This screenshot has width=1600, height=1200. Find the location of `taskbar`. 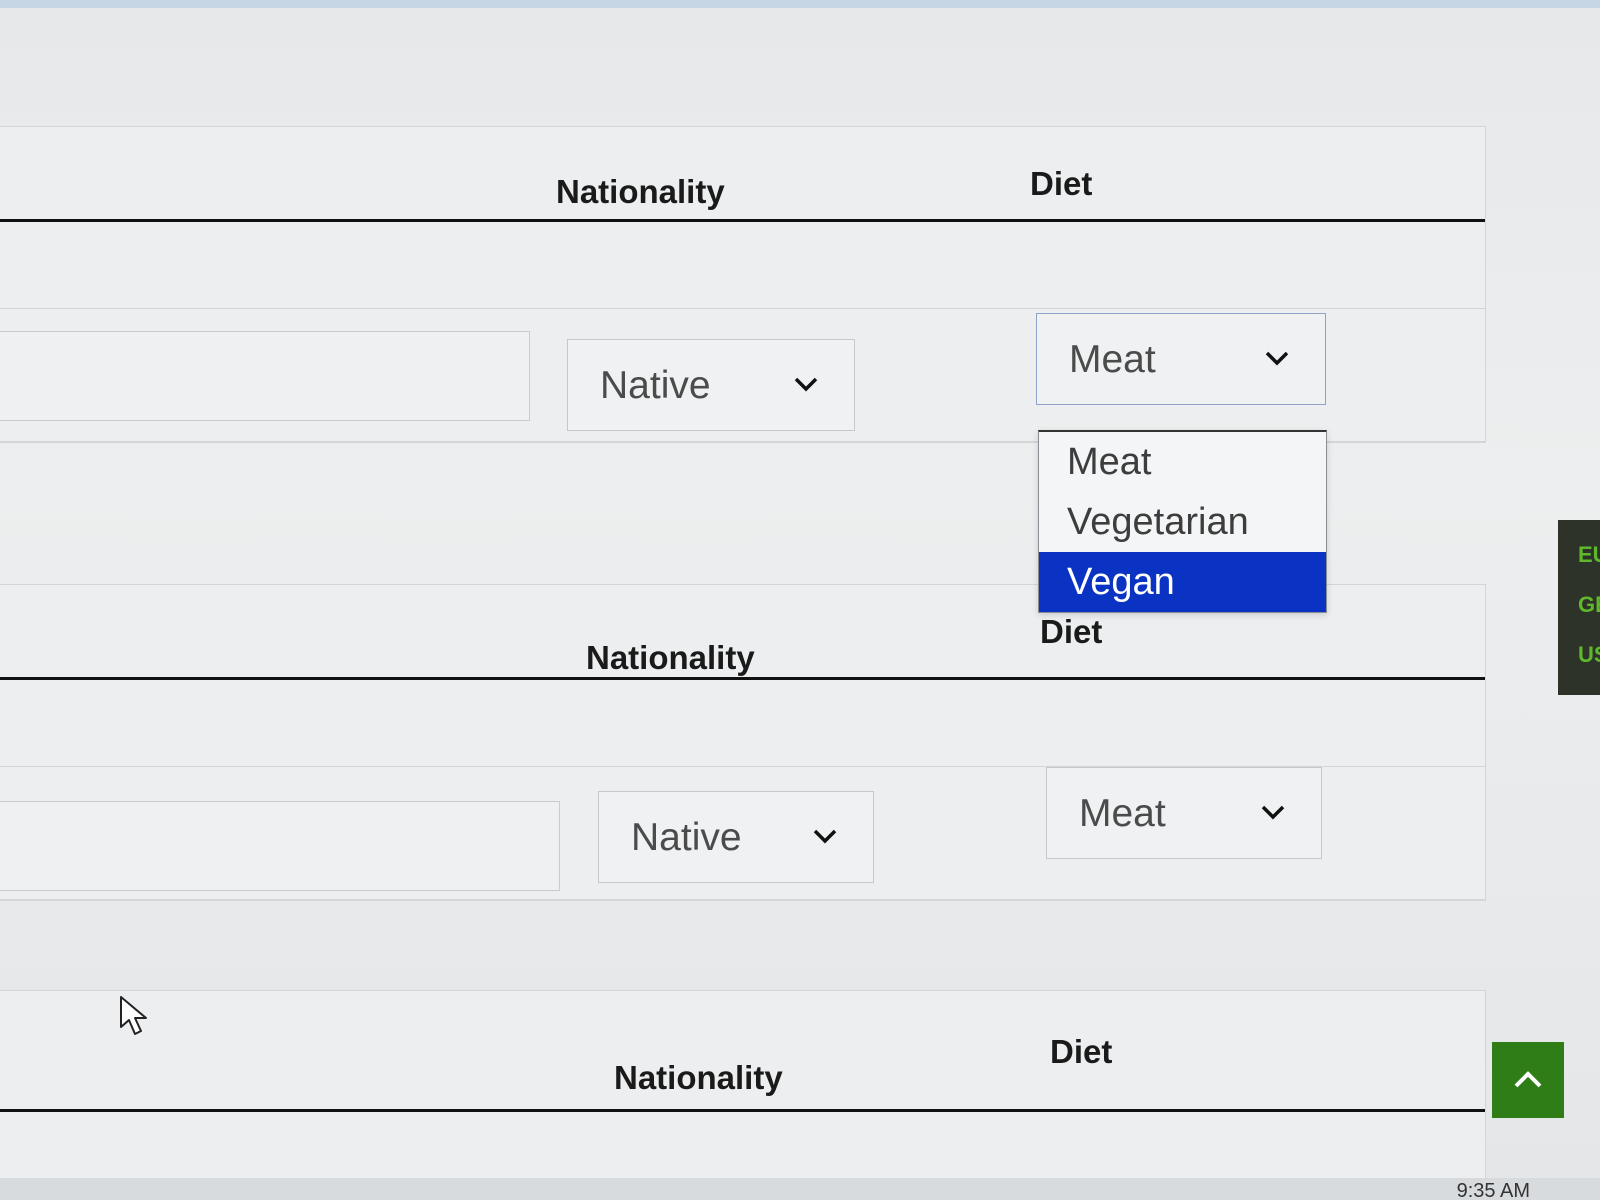

taskbar is located at coordinates (800, 1189).